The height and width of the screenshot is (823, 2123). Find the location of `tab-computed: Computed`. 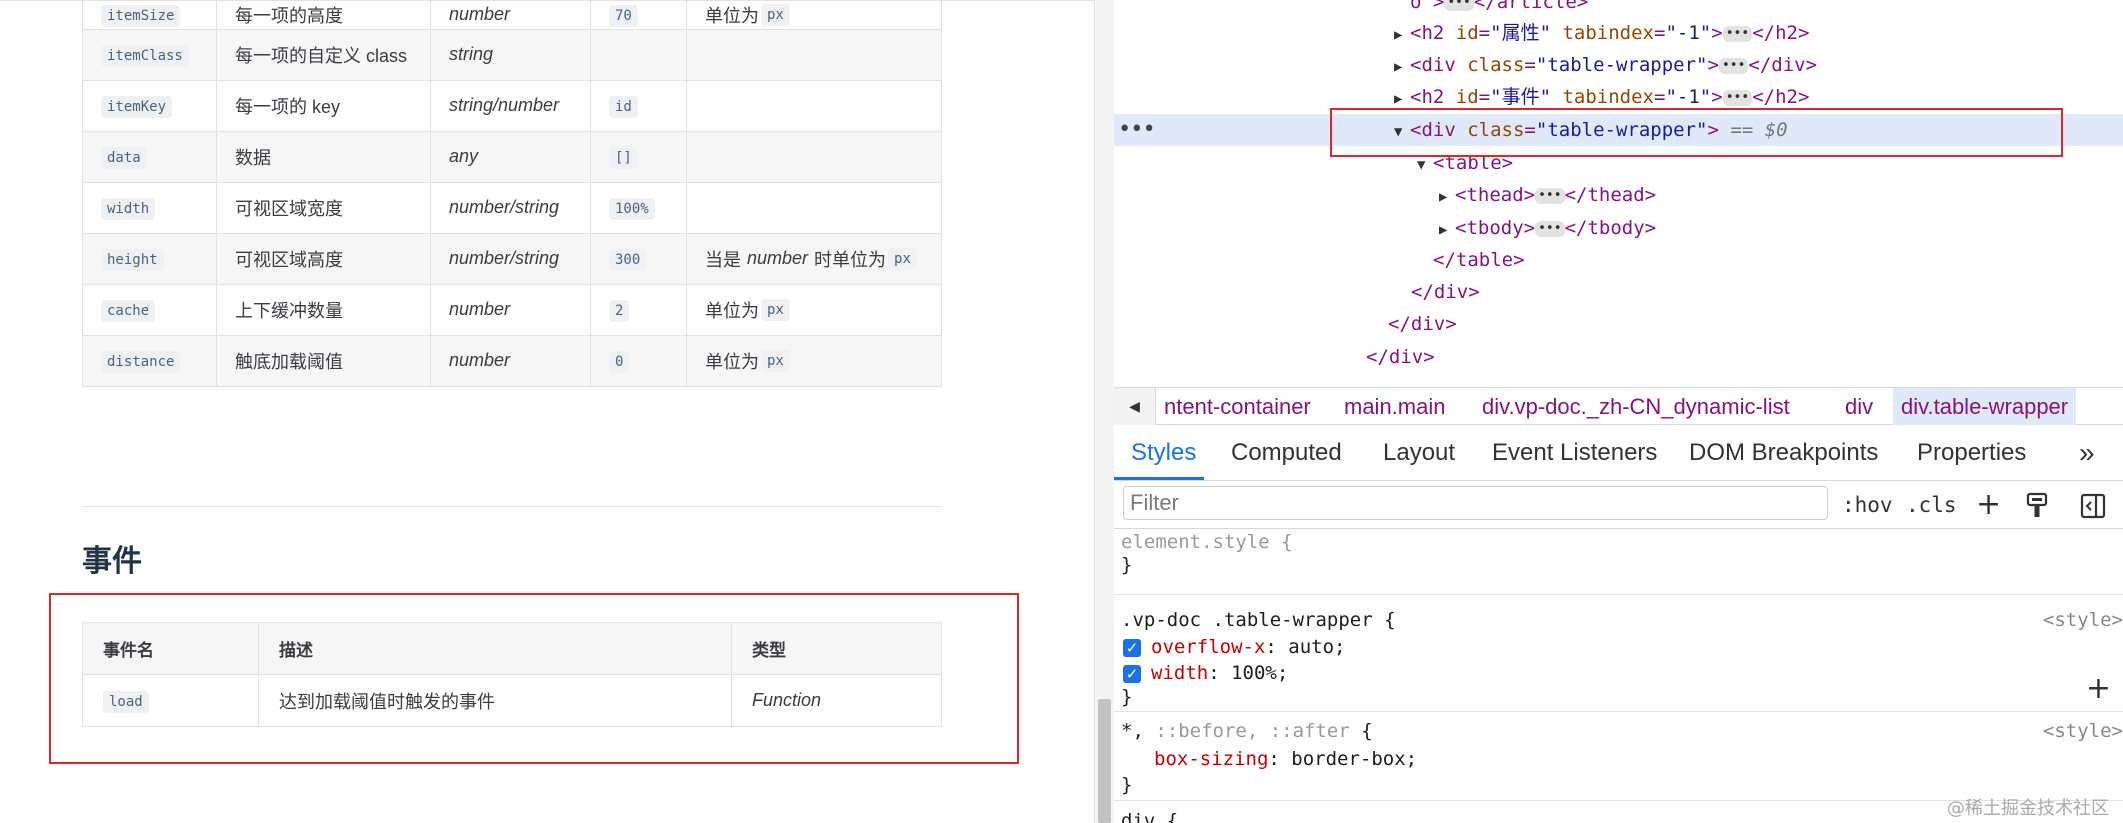

tab-computed: Computed is located at coordinates (1286, 452).